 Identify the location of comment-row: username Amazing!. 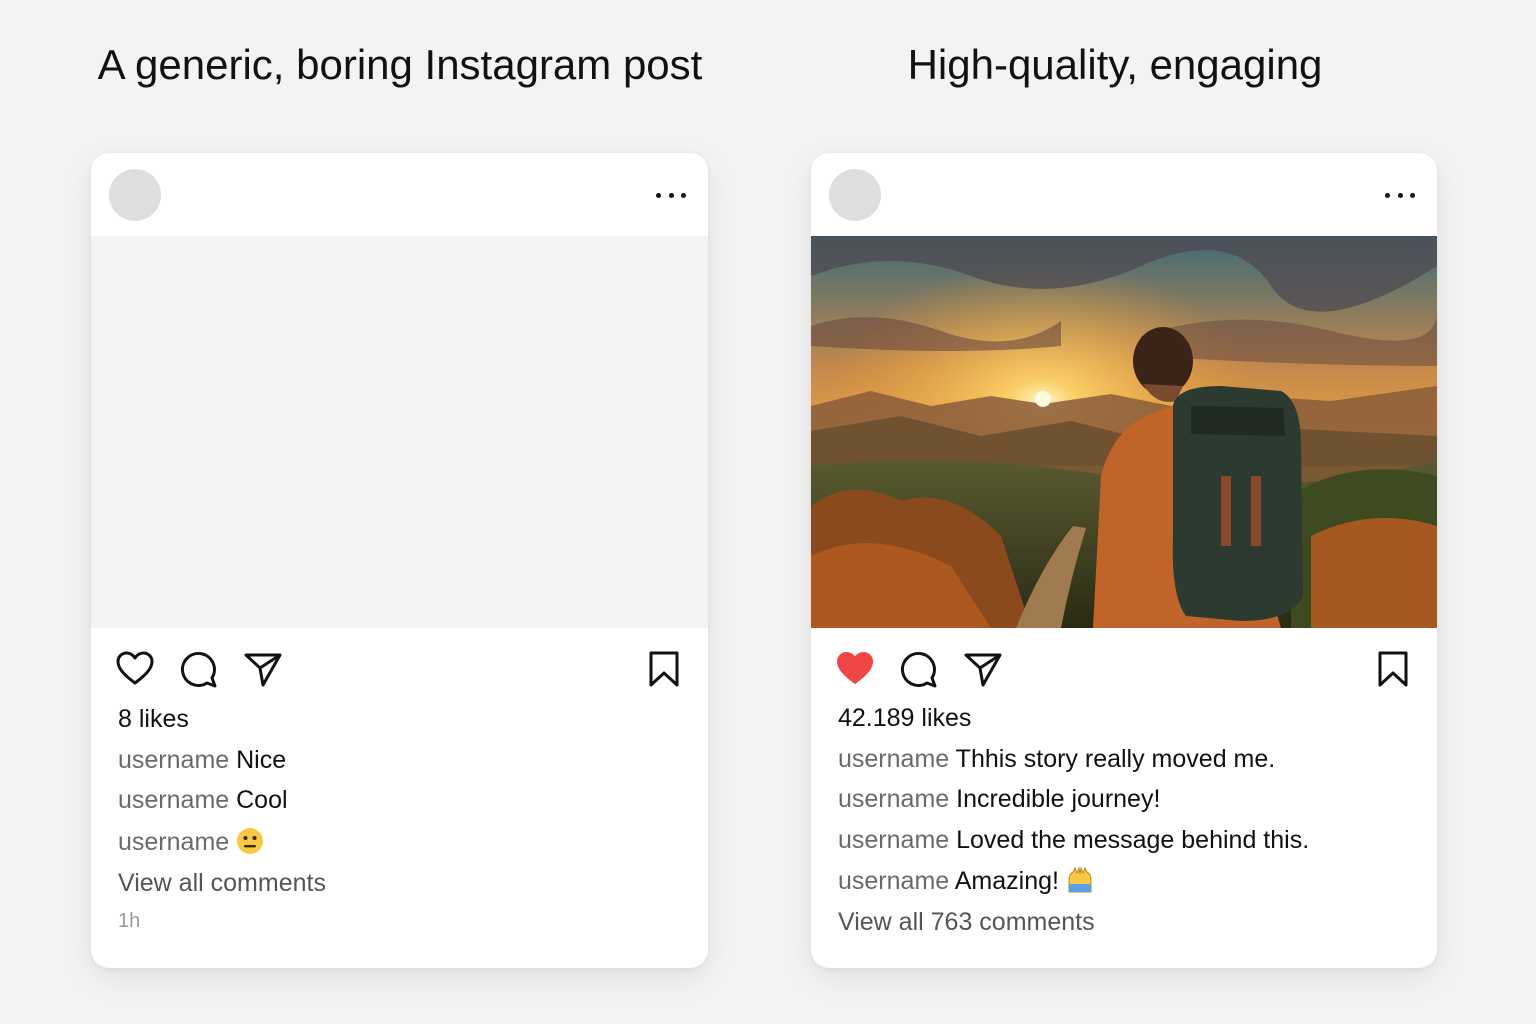
(966, 881).